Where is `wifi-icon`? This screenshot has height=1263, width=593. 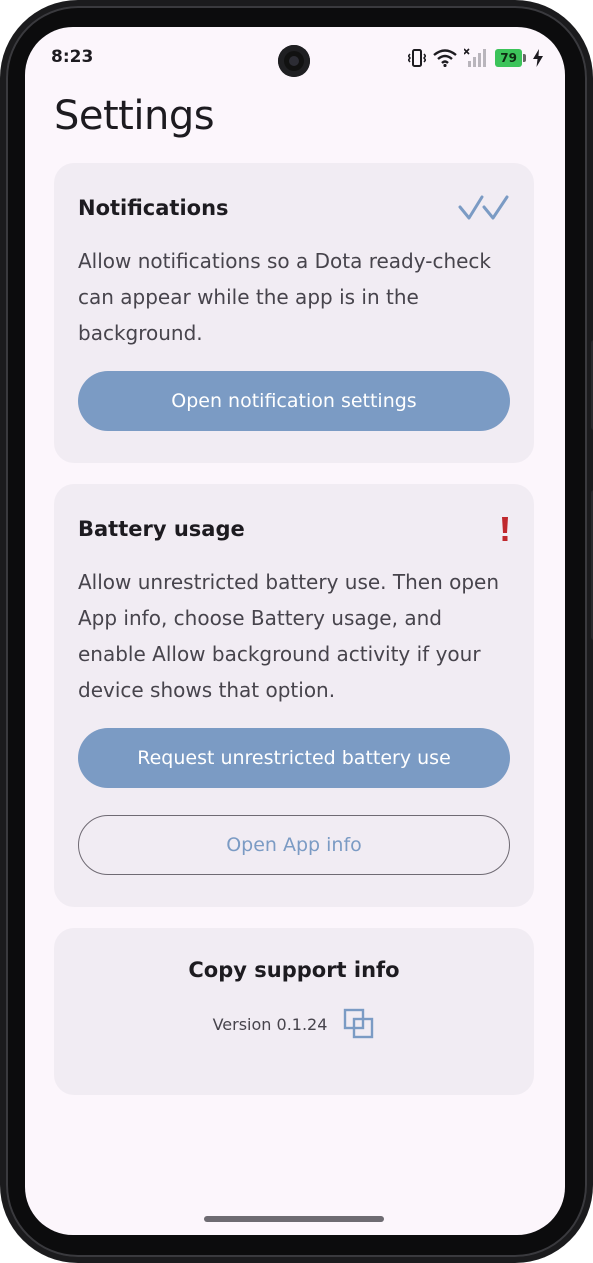 wifi-icon is located at coordinates (445, 58).